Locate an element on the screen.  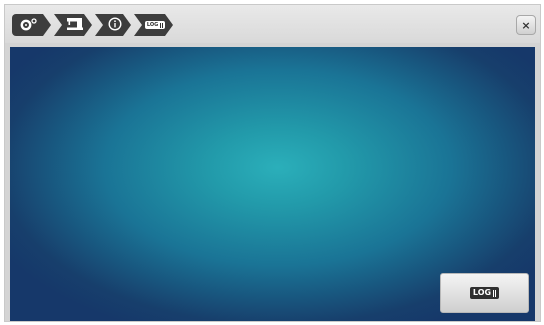
close-button: × is located at coordinates (526, 25).